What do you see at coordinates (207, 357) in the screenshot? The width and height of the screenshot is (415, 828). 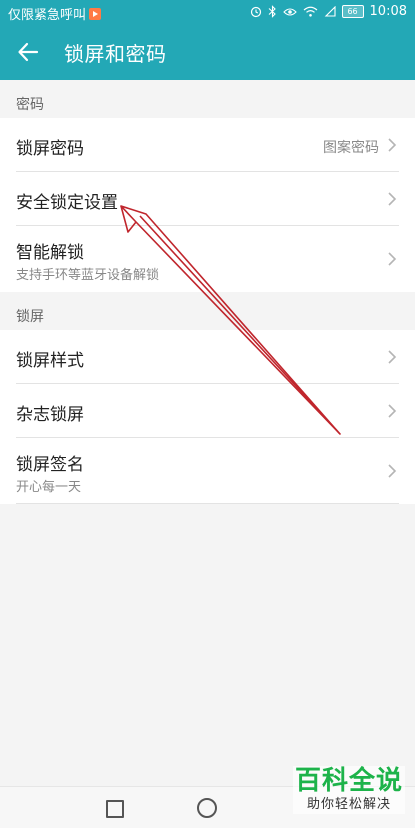 I see `row-lock-screen-style: 锁屏样式` at bounding box center [207, 357].